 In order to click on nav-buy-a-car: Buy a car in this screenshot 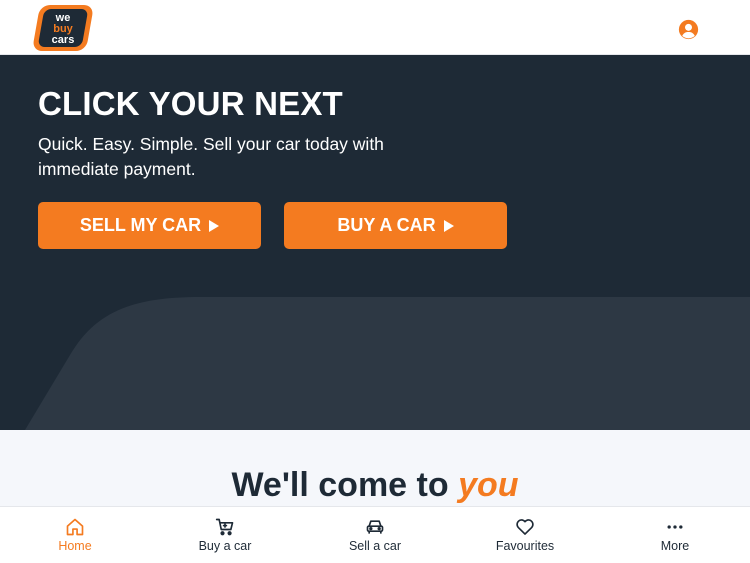, I will do `click(225, 535)`.